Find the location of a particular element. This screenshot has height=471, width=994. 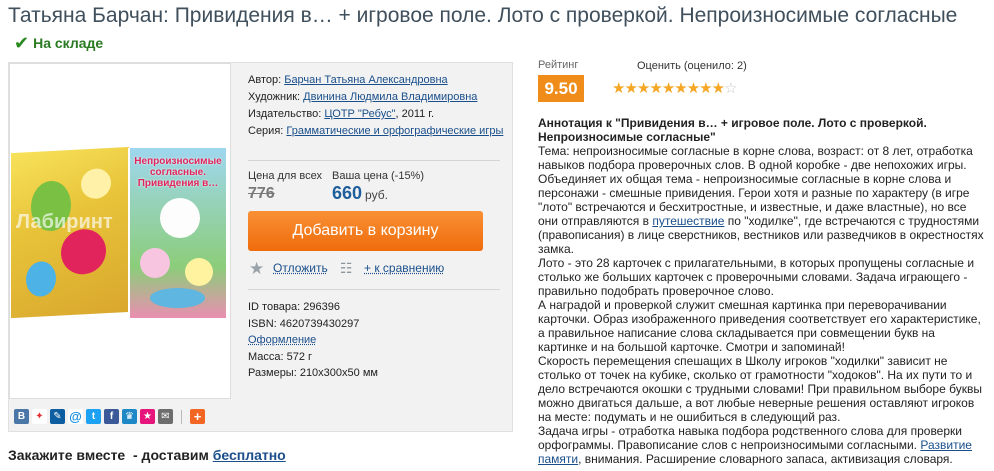

new-price: 660 руб. is located at coordinates (360, 193).